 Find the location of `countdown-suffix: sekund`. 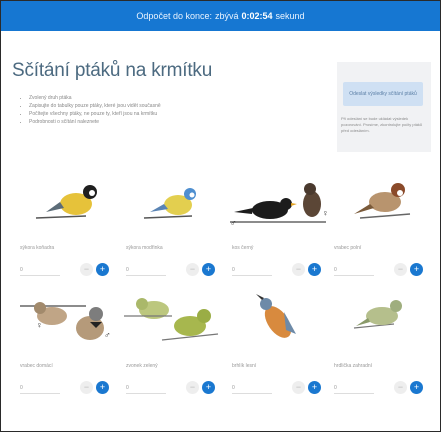

countdown-suffix: sekund is located at coordinates (290, 16).